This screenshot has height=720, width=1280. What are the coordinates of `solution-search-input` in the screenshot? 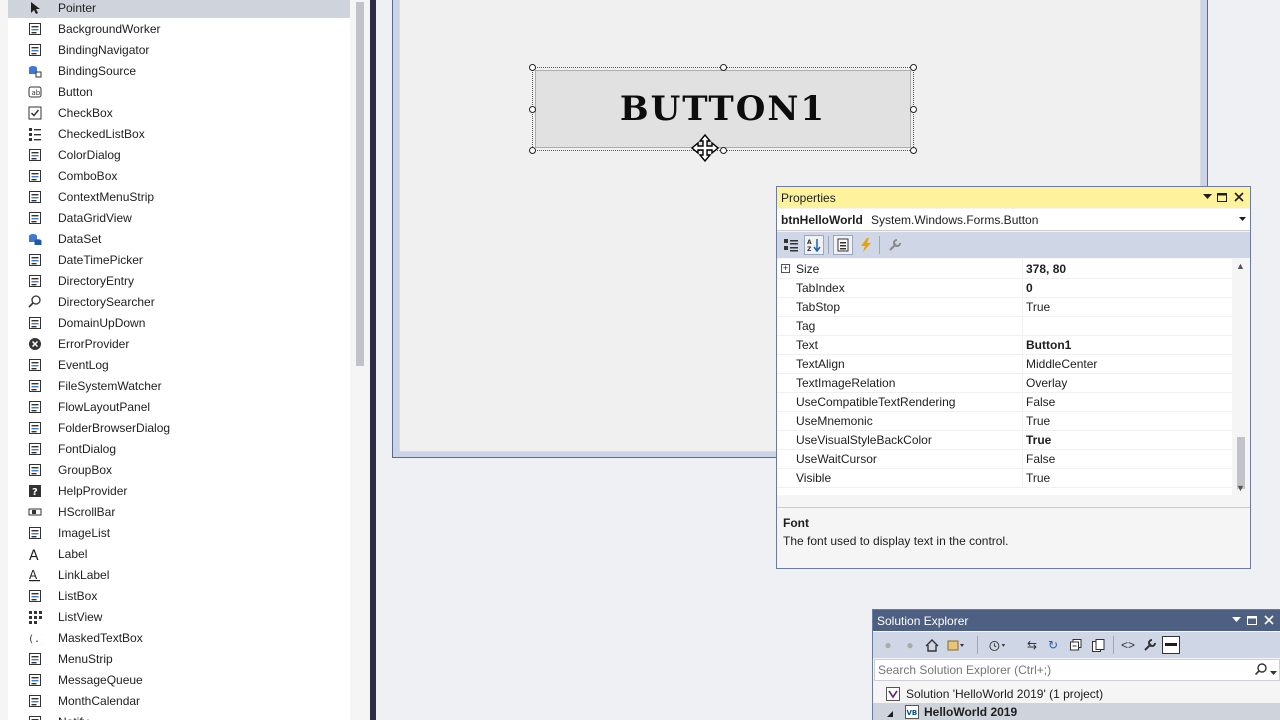 It's located at (1063, 670).